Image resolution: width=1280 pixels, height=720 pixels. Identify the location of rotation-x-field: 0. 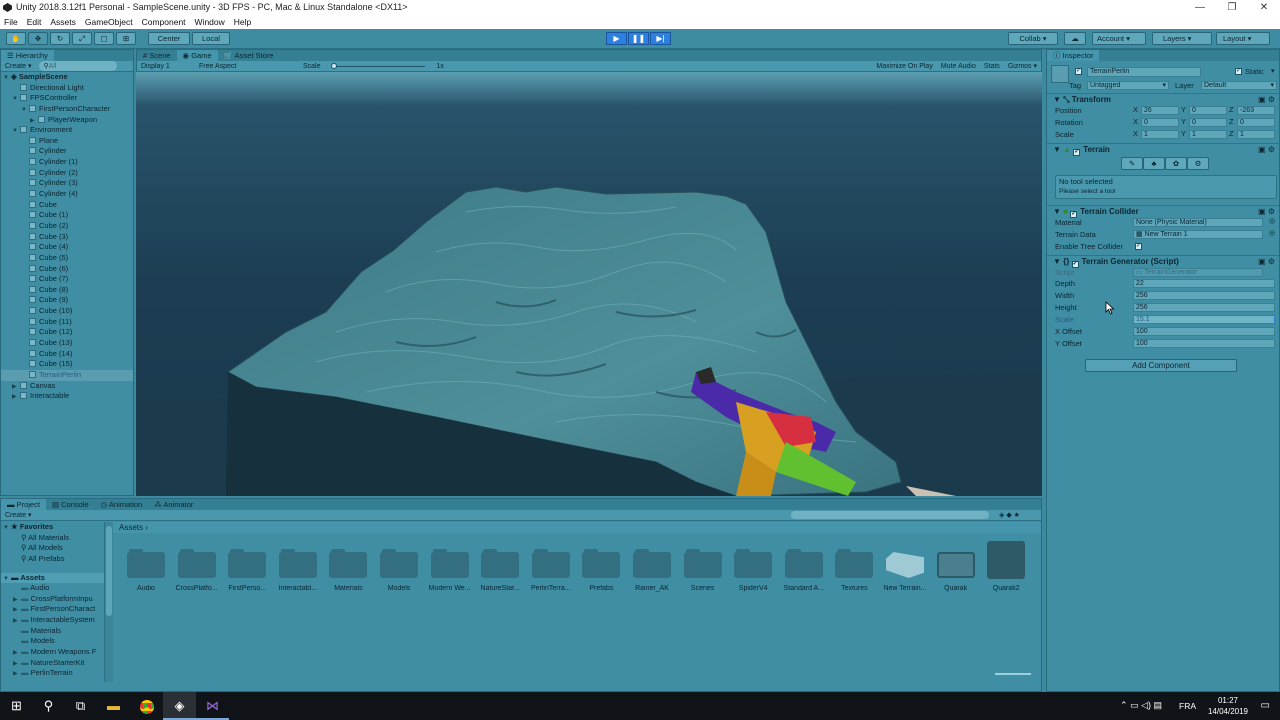
(1160, 122).